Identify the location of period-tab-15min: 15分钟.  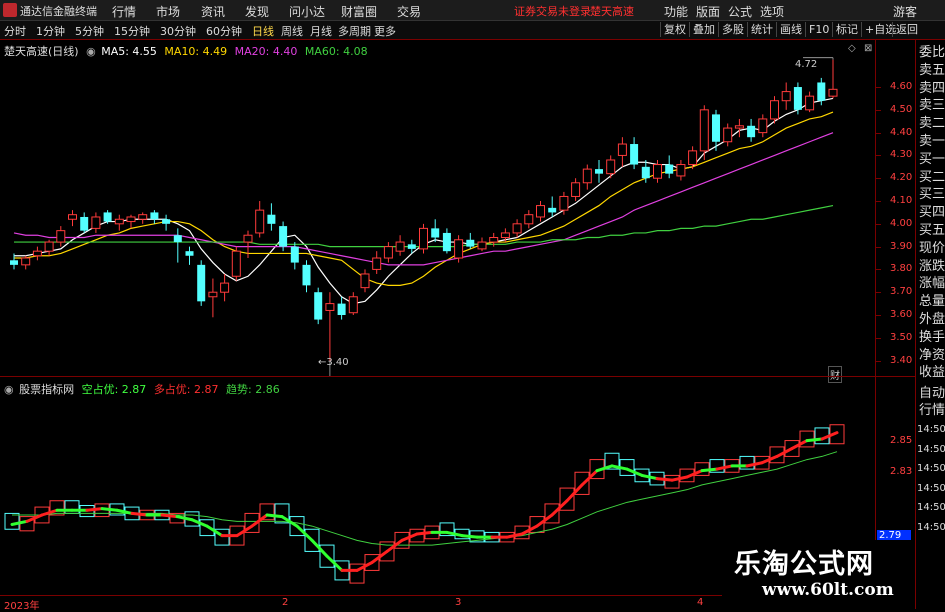
(132, 31).